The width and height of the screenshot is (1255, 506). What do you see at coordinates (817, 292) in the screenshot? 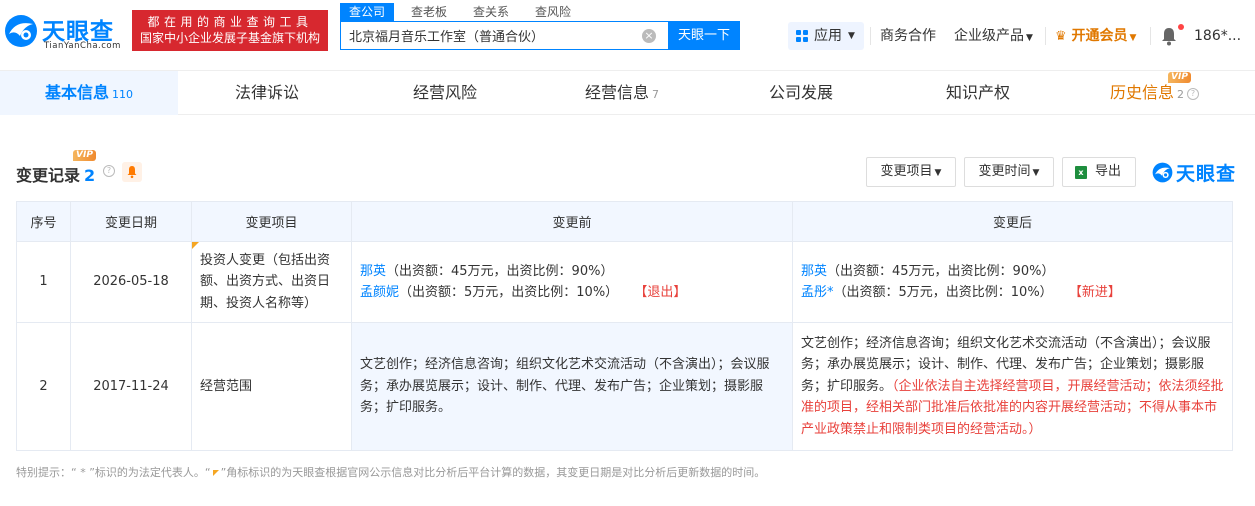
I see `investor-name-link: 孟彤*` at bounding box center [817, 292].